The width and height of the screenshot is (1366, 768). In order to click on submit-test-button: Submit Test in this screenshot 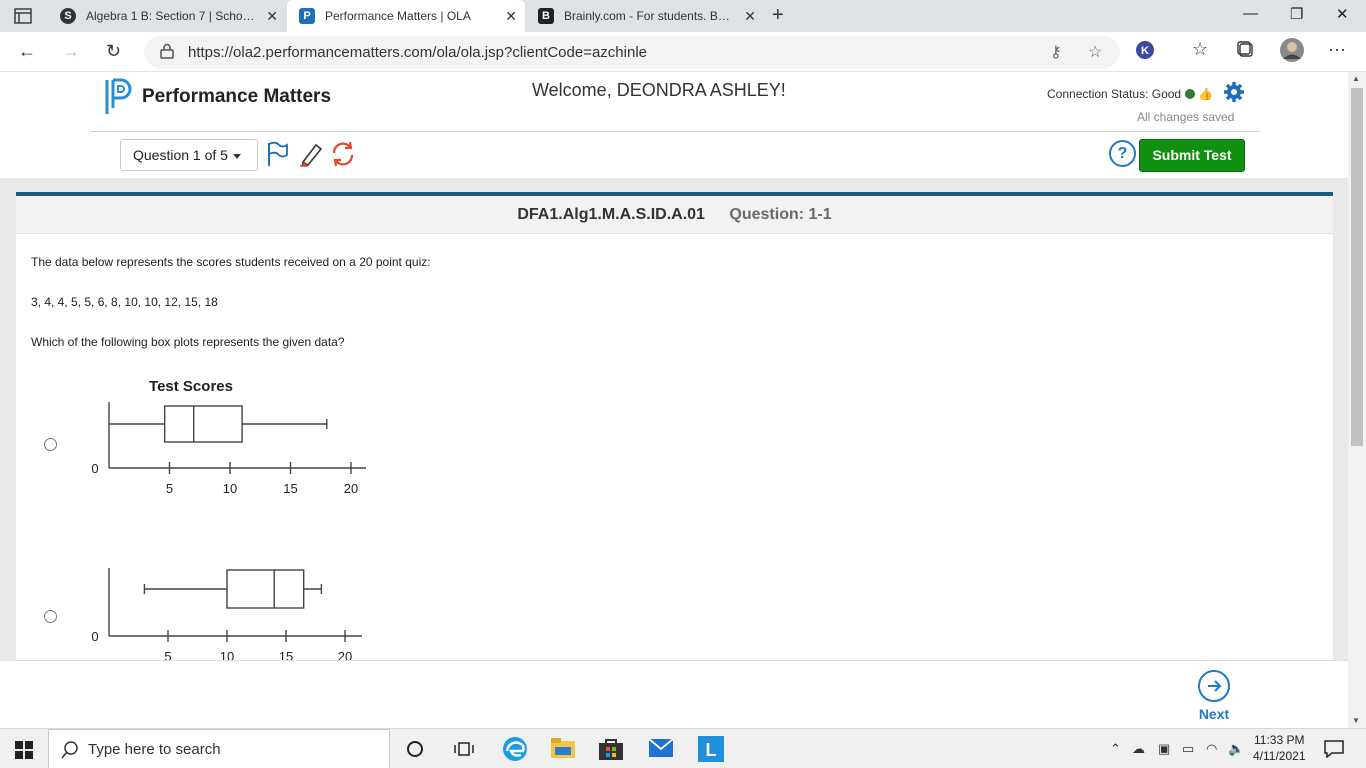, I will do `click(1192, 155)`.